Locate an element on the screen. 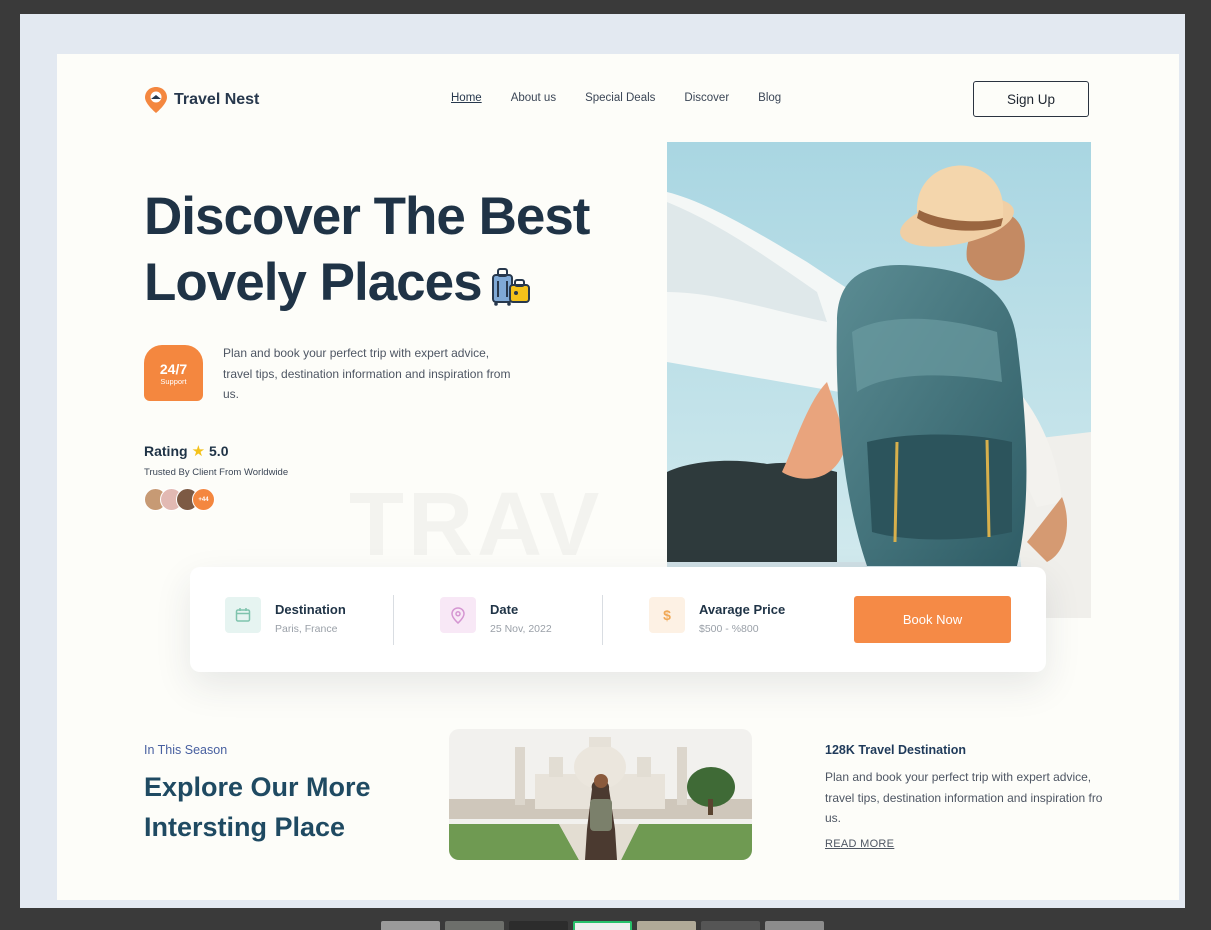  hero-title: Discover The Best Lovely Places is located at coordinates (367, 250).